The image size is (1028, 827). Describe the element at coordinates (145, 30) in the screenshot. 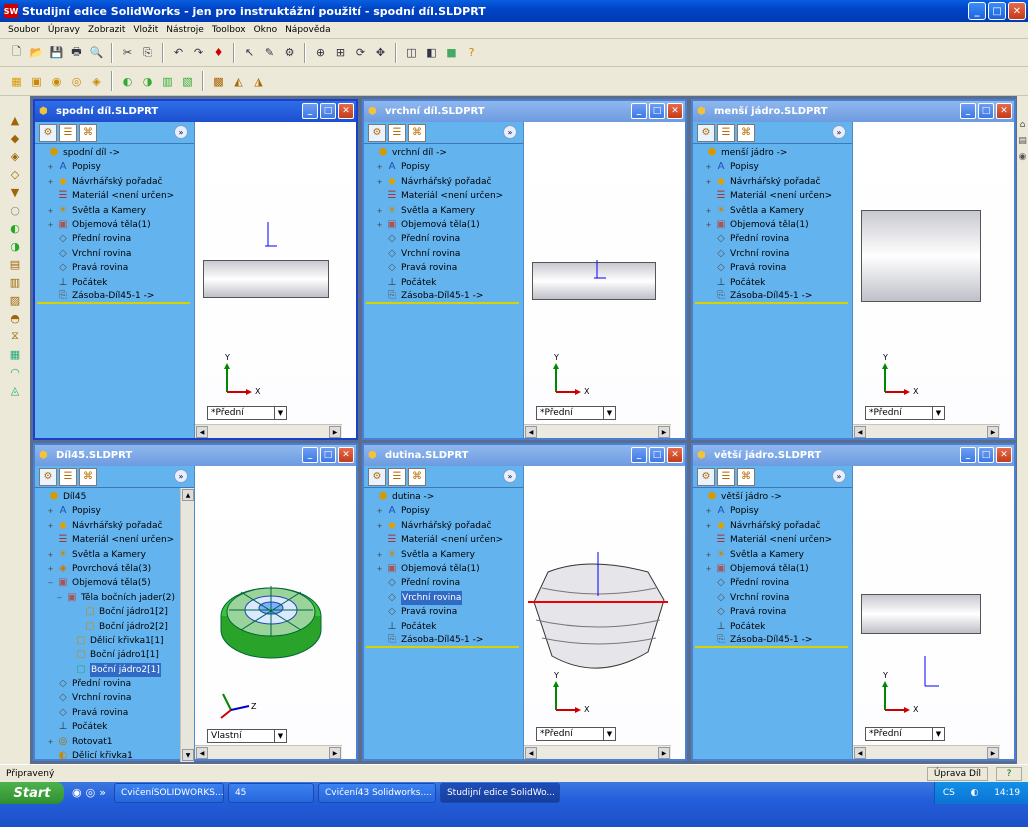

I see `menu-vlozit: Vložit` at that location.